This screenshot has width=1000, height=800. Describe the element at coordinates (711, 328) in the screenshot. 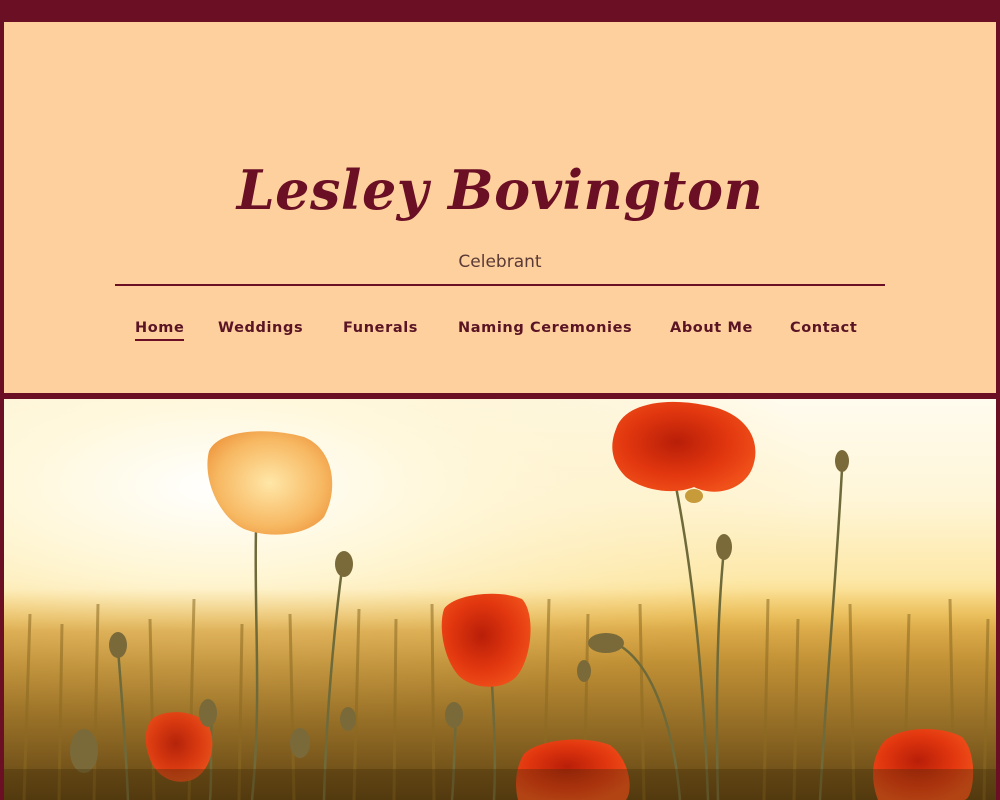

I see `nav-item-about-me: About Me` at that location.